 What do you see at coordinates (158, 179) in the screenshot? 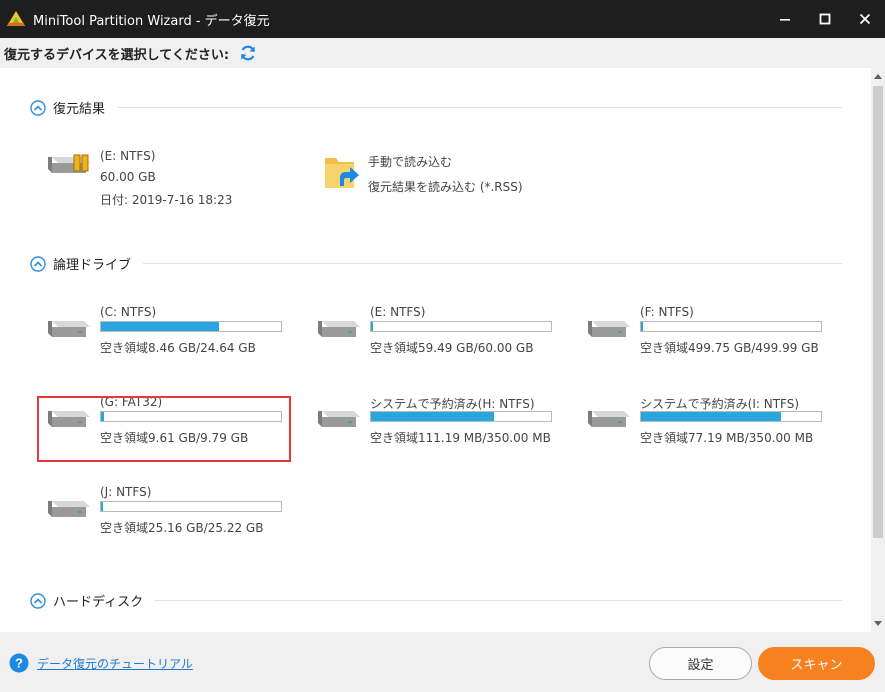
I see `recovery-result-e: (E: NTFS) 60.00 GB 日付: 2019-7-16 18:23` at bounding box center [158, 179].